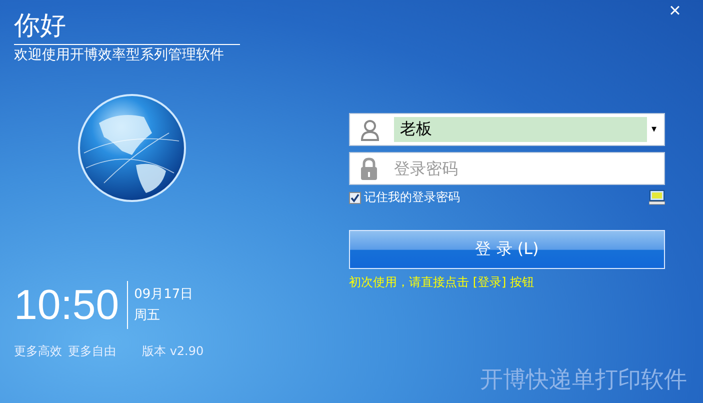 The image size is (703, 403). Describe the element at coordinates (654, 129) in the screenshot. I see `dropdown-button: ▾` at that location.